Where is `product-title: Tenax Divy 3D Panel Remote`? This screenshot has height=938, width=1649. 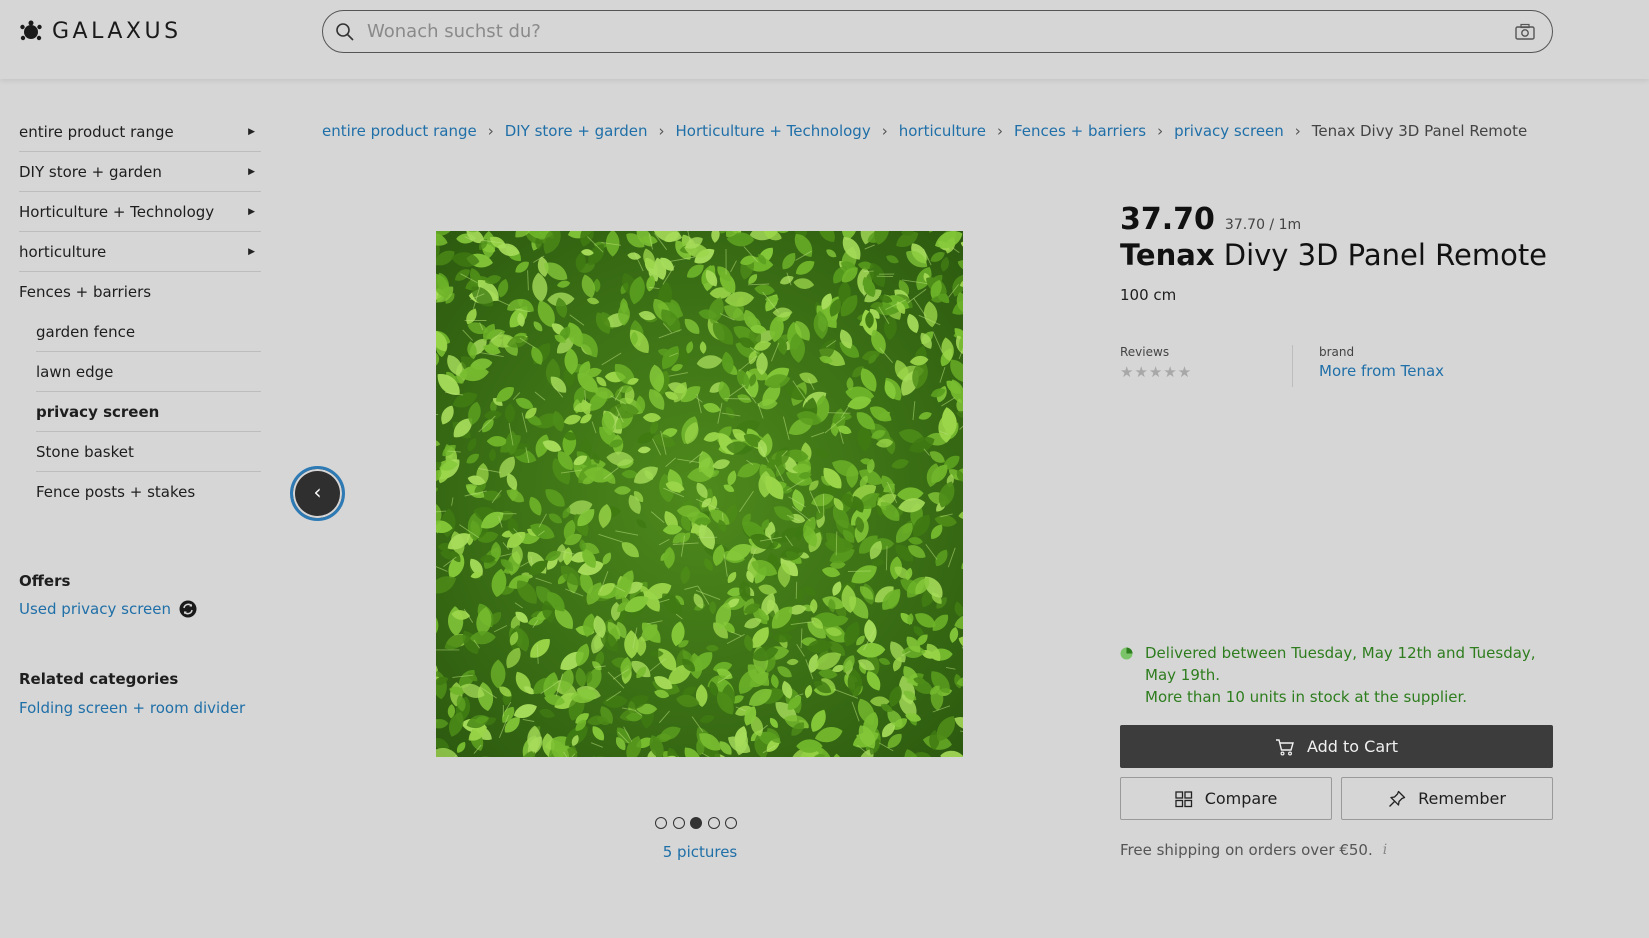
product-title: Tenax Divy 3D Panel Remote is located at coordinates (1336, 255).